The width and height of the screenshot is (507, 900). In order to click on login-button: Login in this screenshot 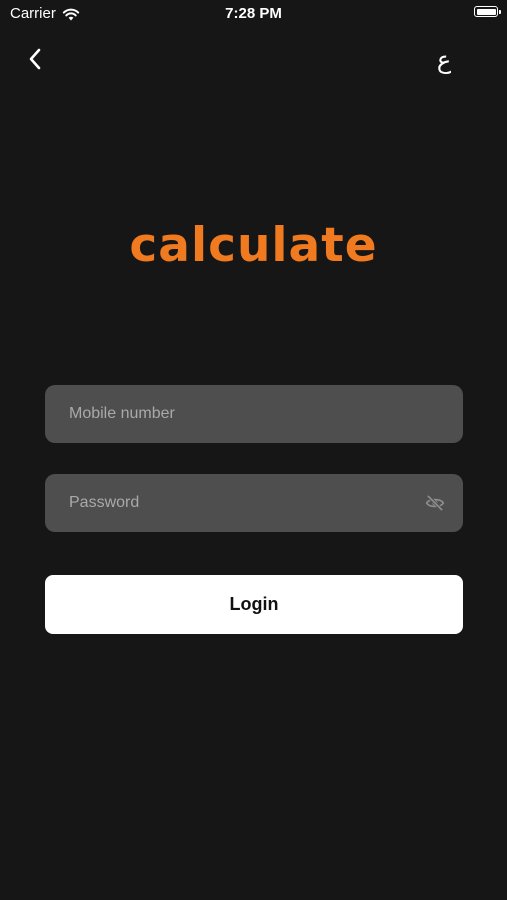, I will do `click(254, 604)`.